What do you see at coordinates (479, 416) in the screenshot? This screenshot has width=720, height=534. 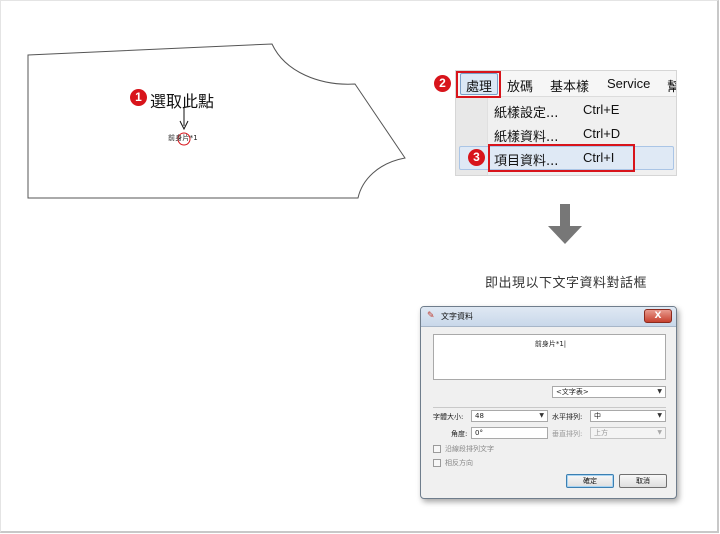 I see `select-value: 48` at bounding box center [479, 416].